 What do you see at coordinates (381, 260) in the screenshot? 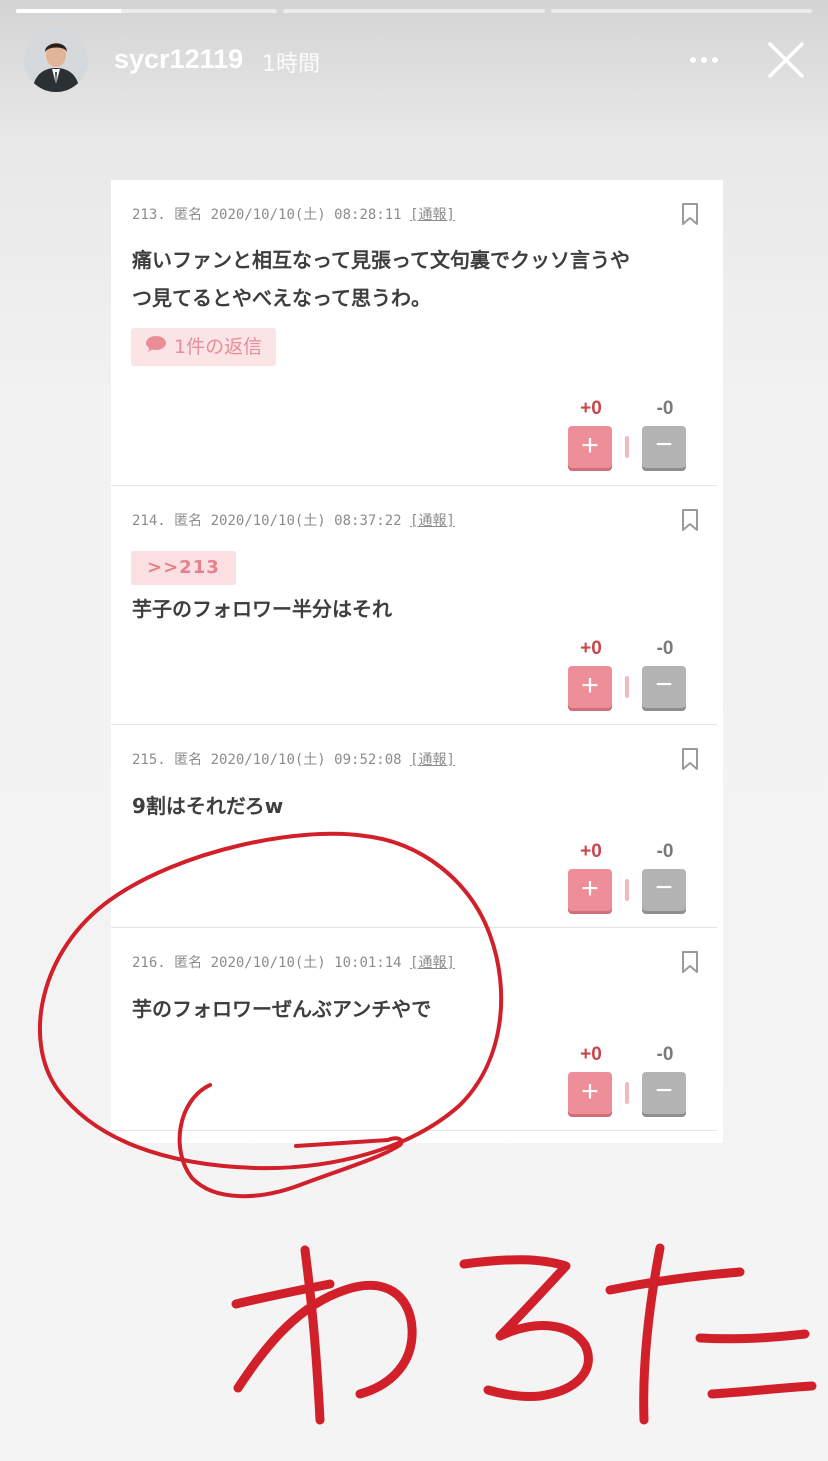
I see `post-body-line: 痛いファンと相互なって見張って文句裏でクッソ言うや` at bounding box center [381, 260].